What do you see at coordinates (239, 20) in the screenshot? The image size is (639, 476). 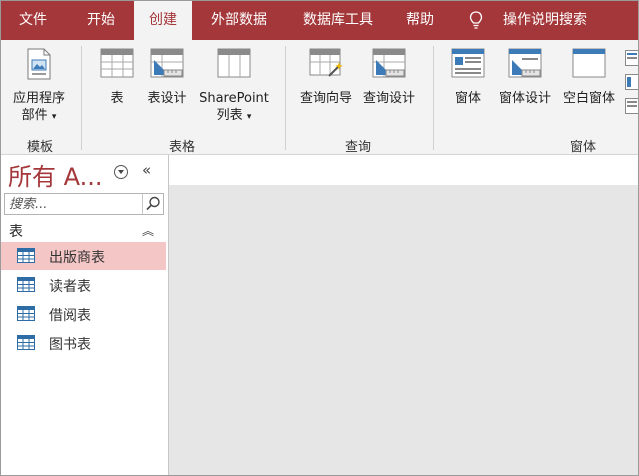 I see `tab-external-data: 外部数据` at bounding box center [239, 20].